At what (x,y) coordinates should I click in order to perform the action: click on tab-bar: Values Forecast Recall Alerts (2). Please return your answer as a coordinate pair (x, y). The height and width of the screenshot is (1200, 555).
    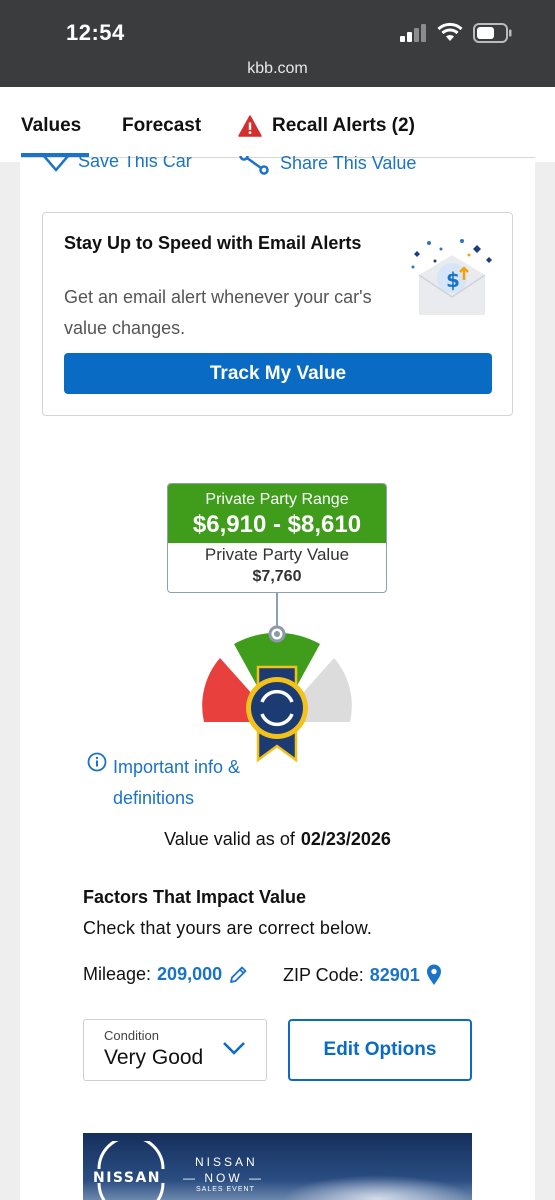
    Looking at the image, I should click on (277, 124).